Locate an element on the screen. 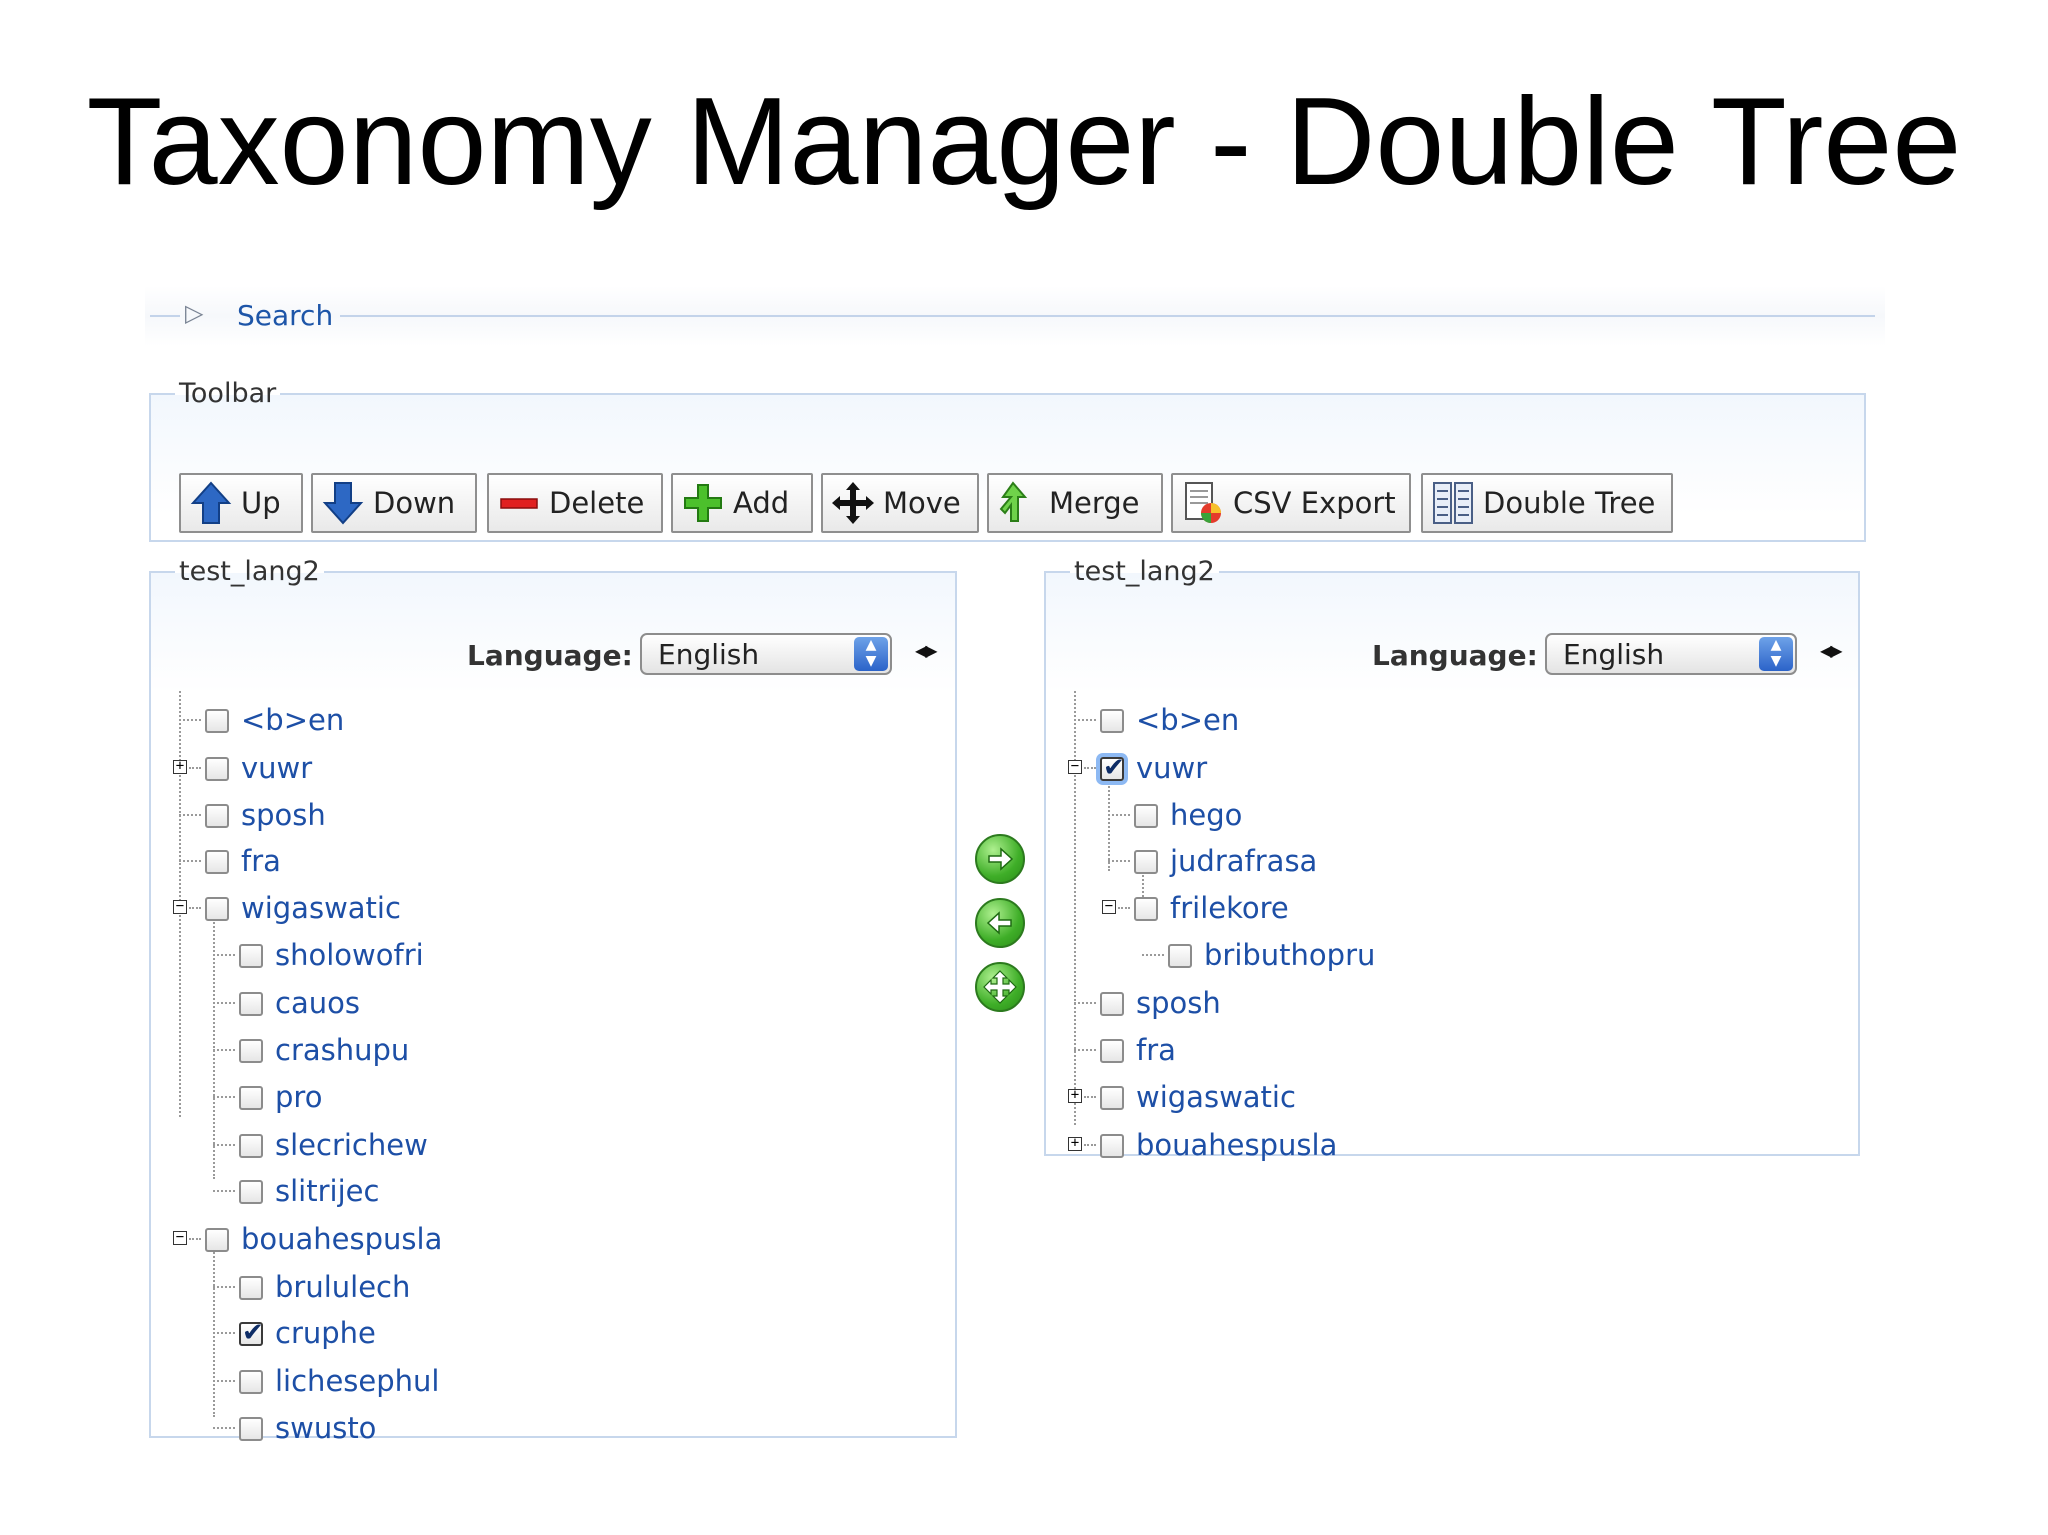 The image size is (2048, 1535). copy-left-button is located at coordinates (1000, 923).